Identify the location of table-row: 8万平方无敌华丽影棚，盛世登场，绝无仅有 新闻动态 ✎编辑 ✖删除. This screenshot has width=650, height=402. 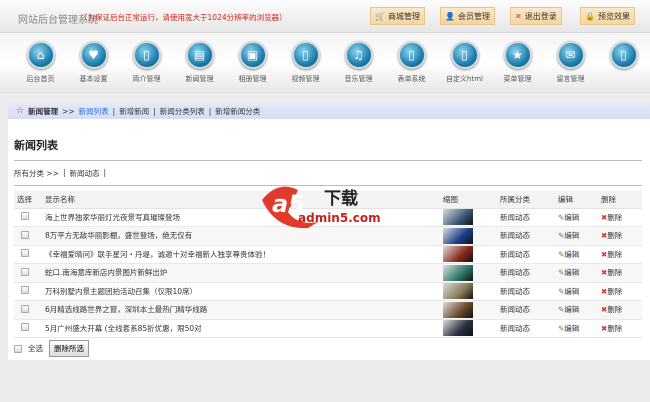
(328, 236).